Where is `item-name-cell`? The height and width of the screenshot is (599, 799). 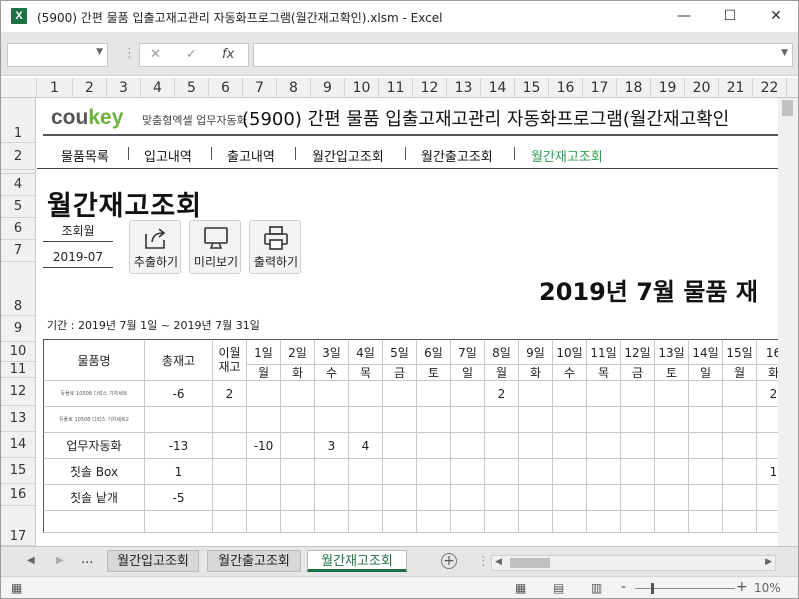 item-name-cell is located at coordinates (94, 522).